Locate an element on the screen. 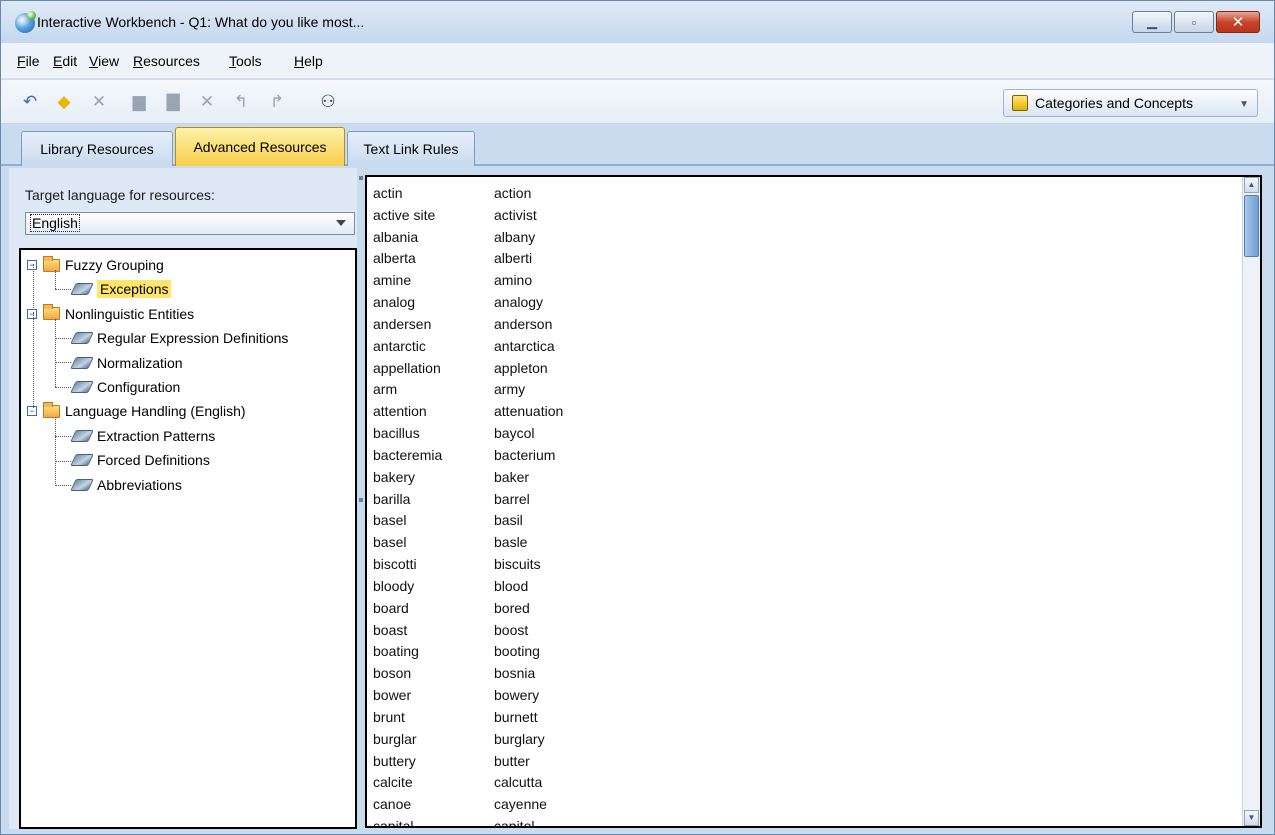  word-left: bacteremia is located at coordinates (408, 454).